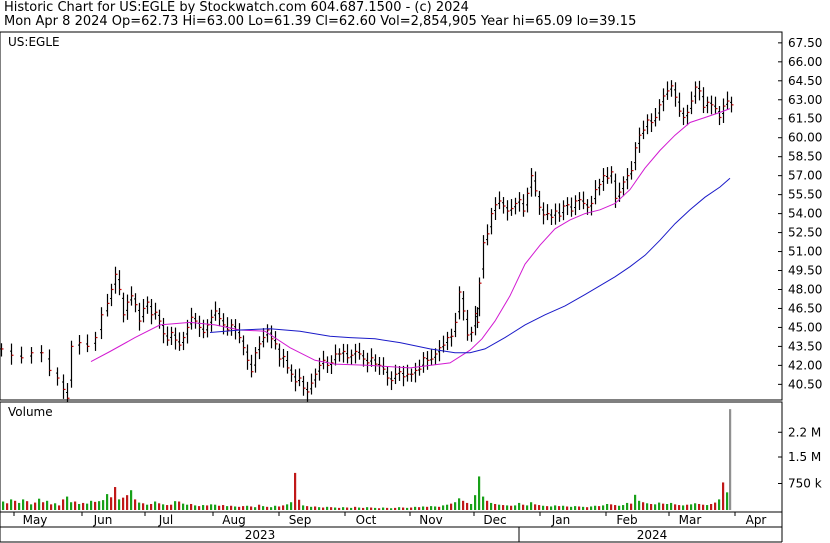 The width and height of the screenshot is (830, 543). Describe the element at coordinates (805, 327) in the screenshot. I see `price-y-tick-label: 45.00` at that location.